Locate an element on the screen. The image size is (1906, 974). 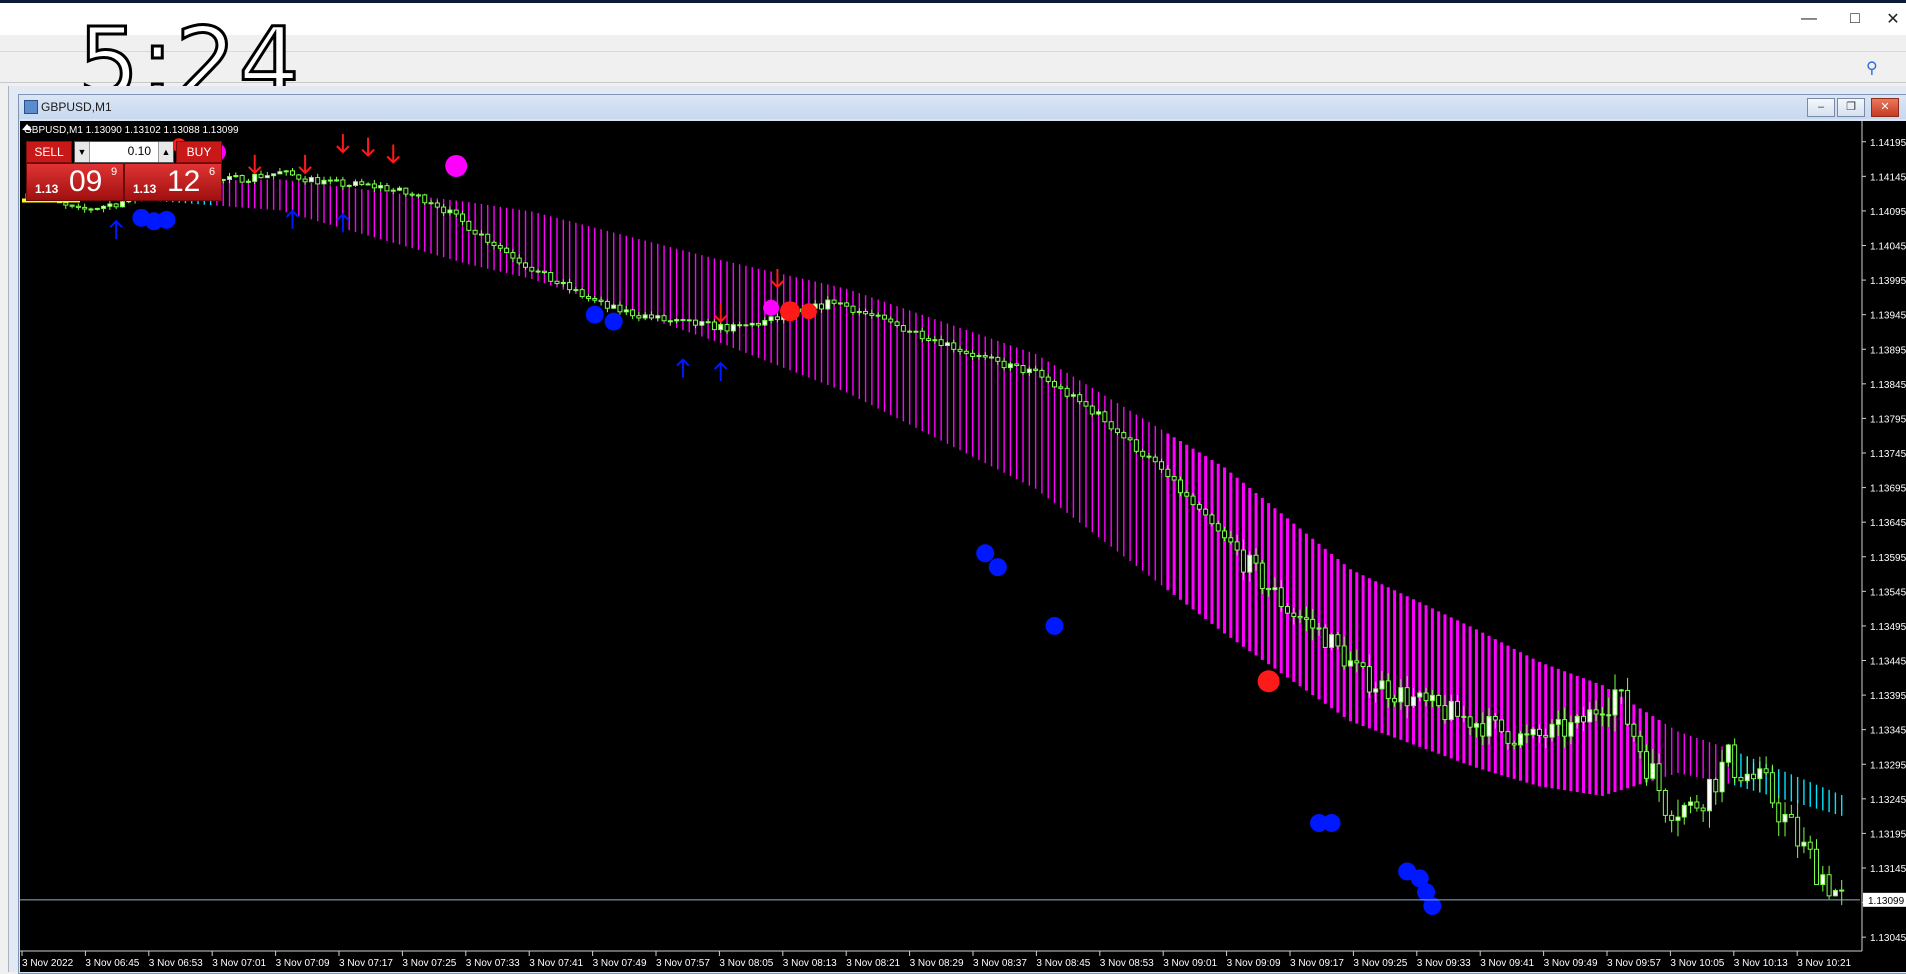
time-tick-label: 3 Nov 07:49 is located at coordinates (620, 963).